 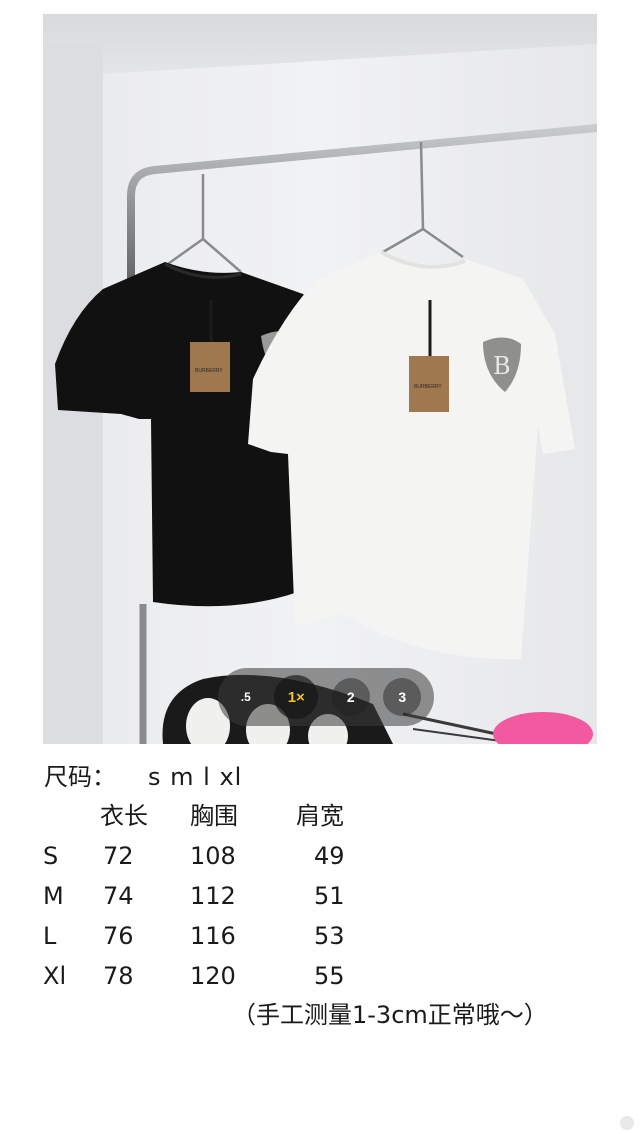 I want to click on row-shoulder: 55, so click(x=329, y=976).